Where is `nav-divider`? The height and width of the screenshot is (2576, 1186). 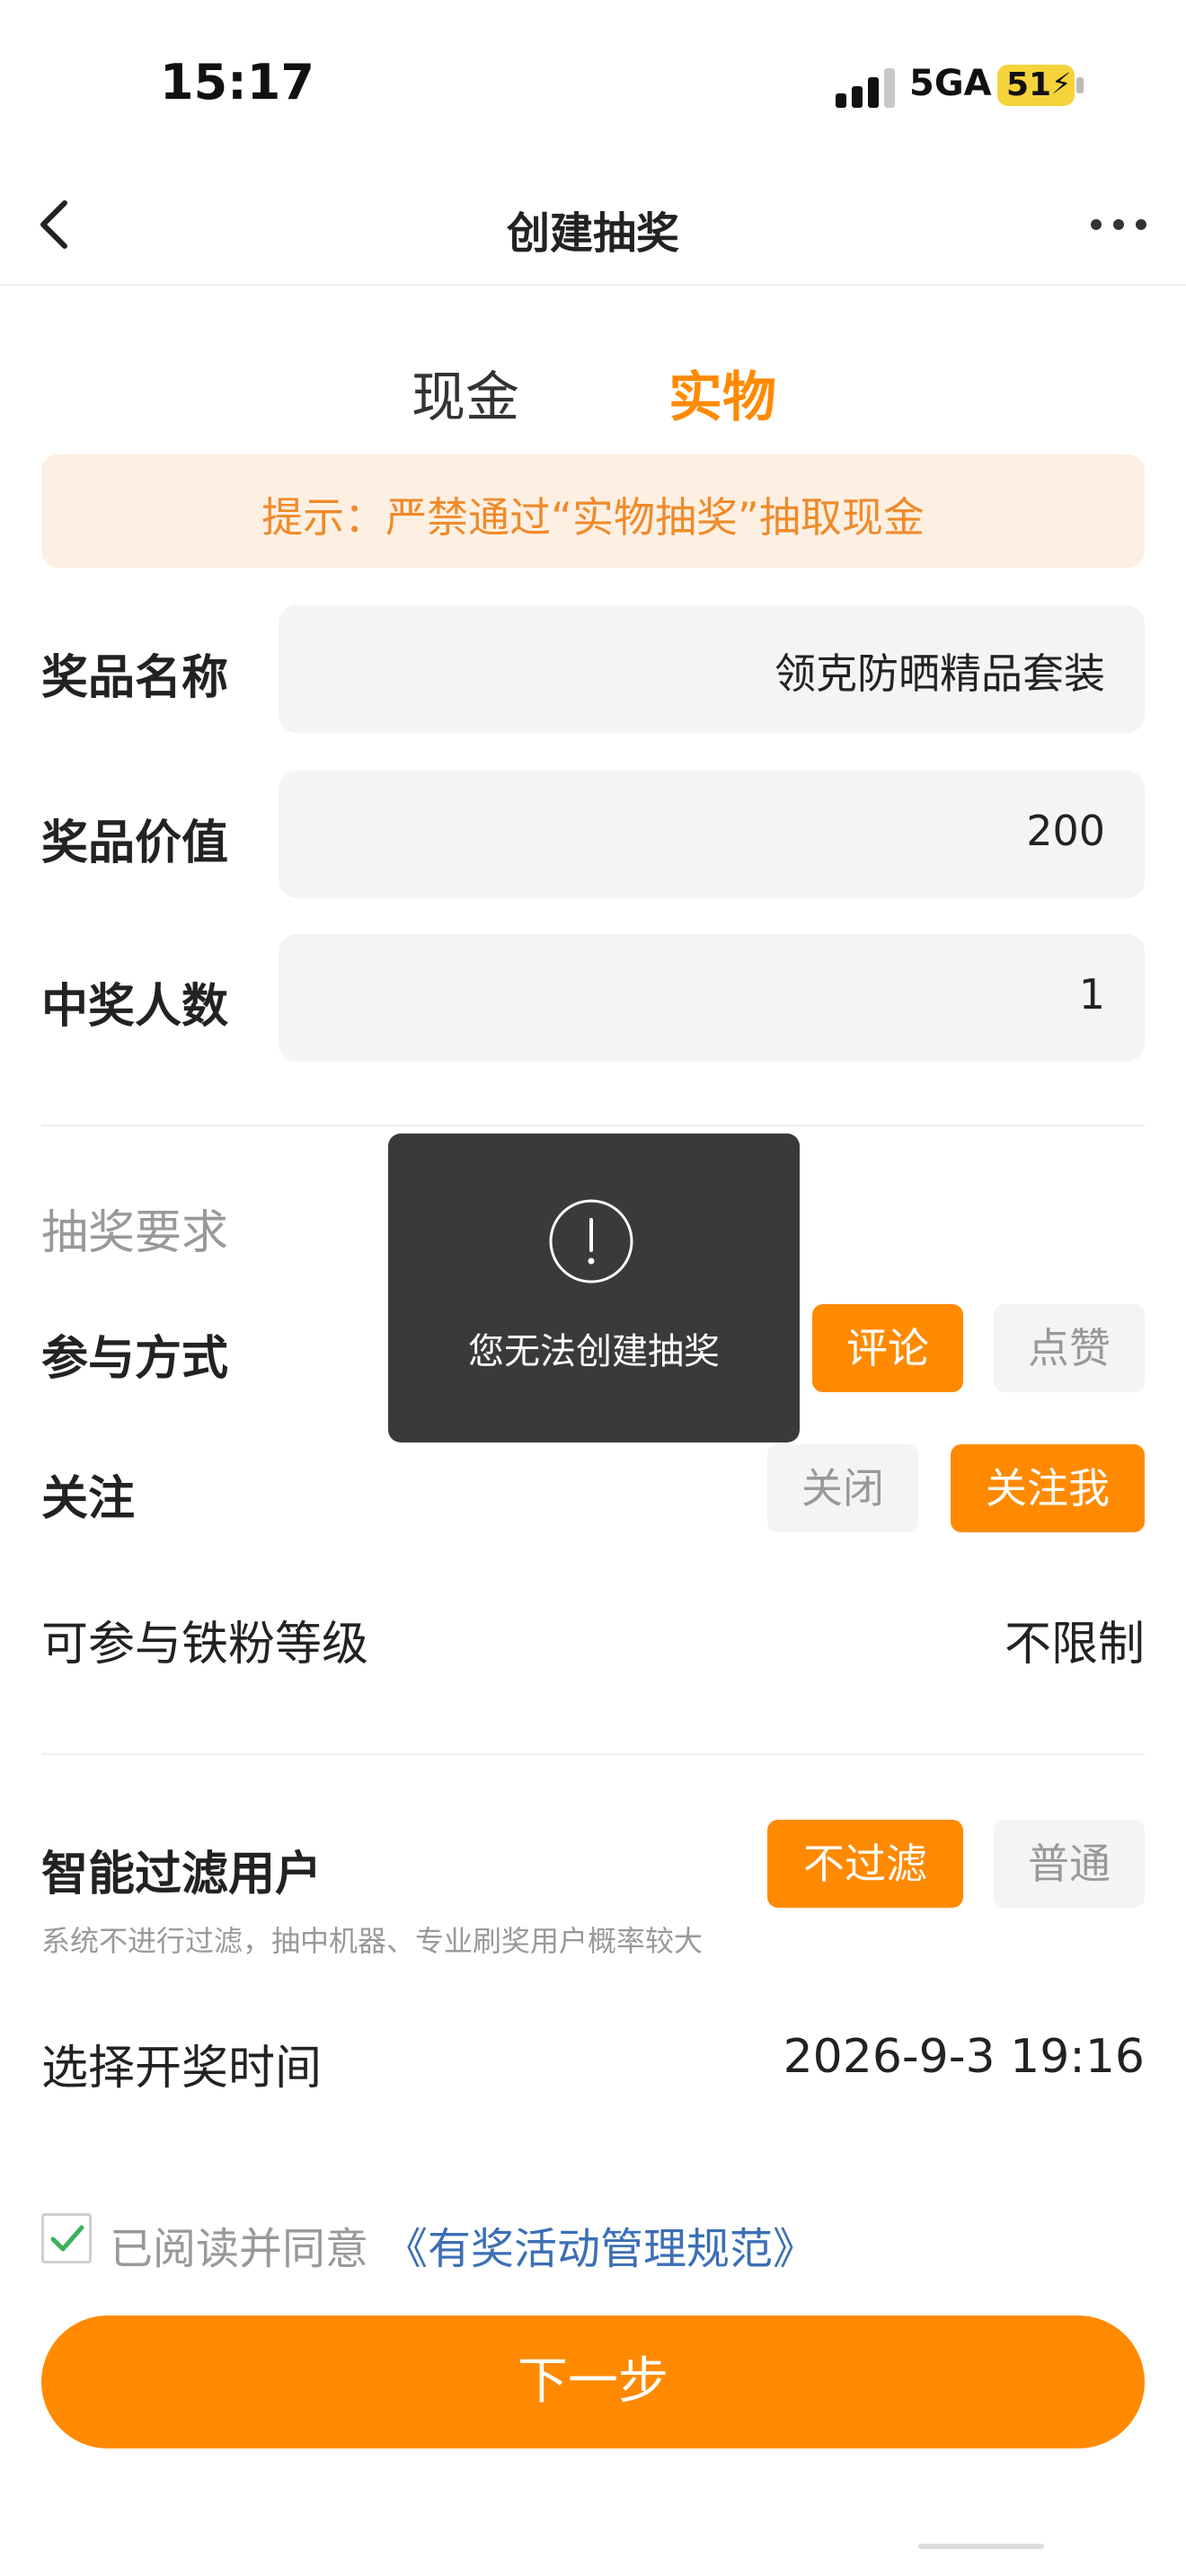
nav-divider is located at coordinates (593, 285).